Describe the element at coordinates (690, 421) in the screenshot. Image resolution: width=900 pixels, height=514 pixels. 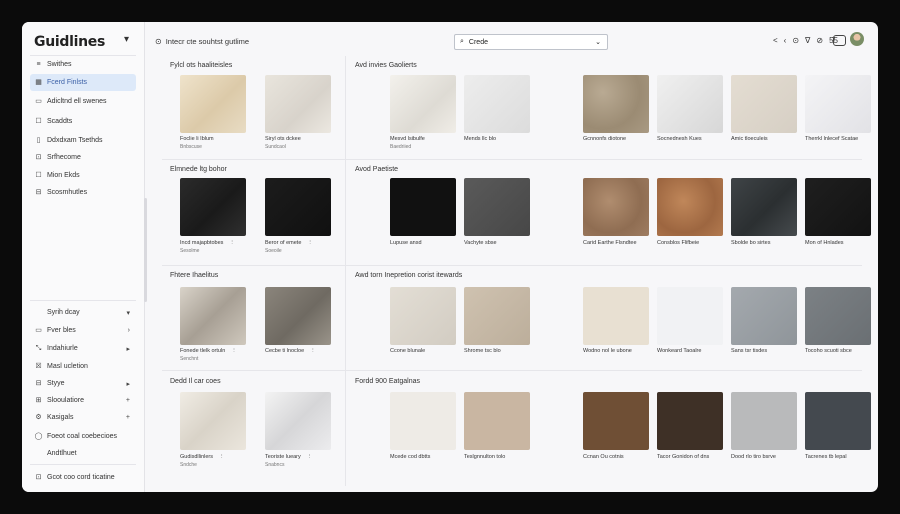
I see `swatch-dark-brown` at that location.